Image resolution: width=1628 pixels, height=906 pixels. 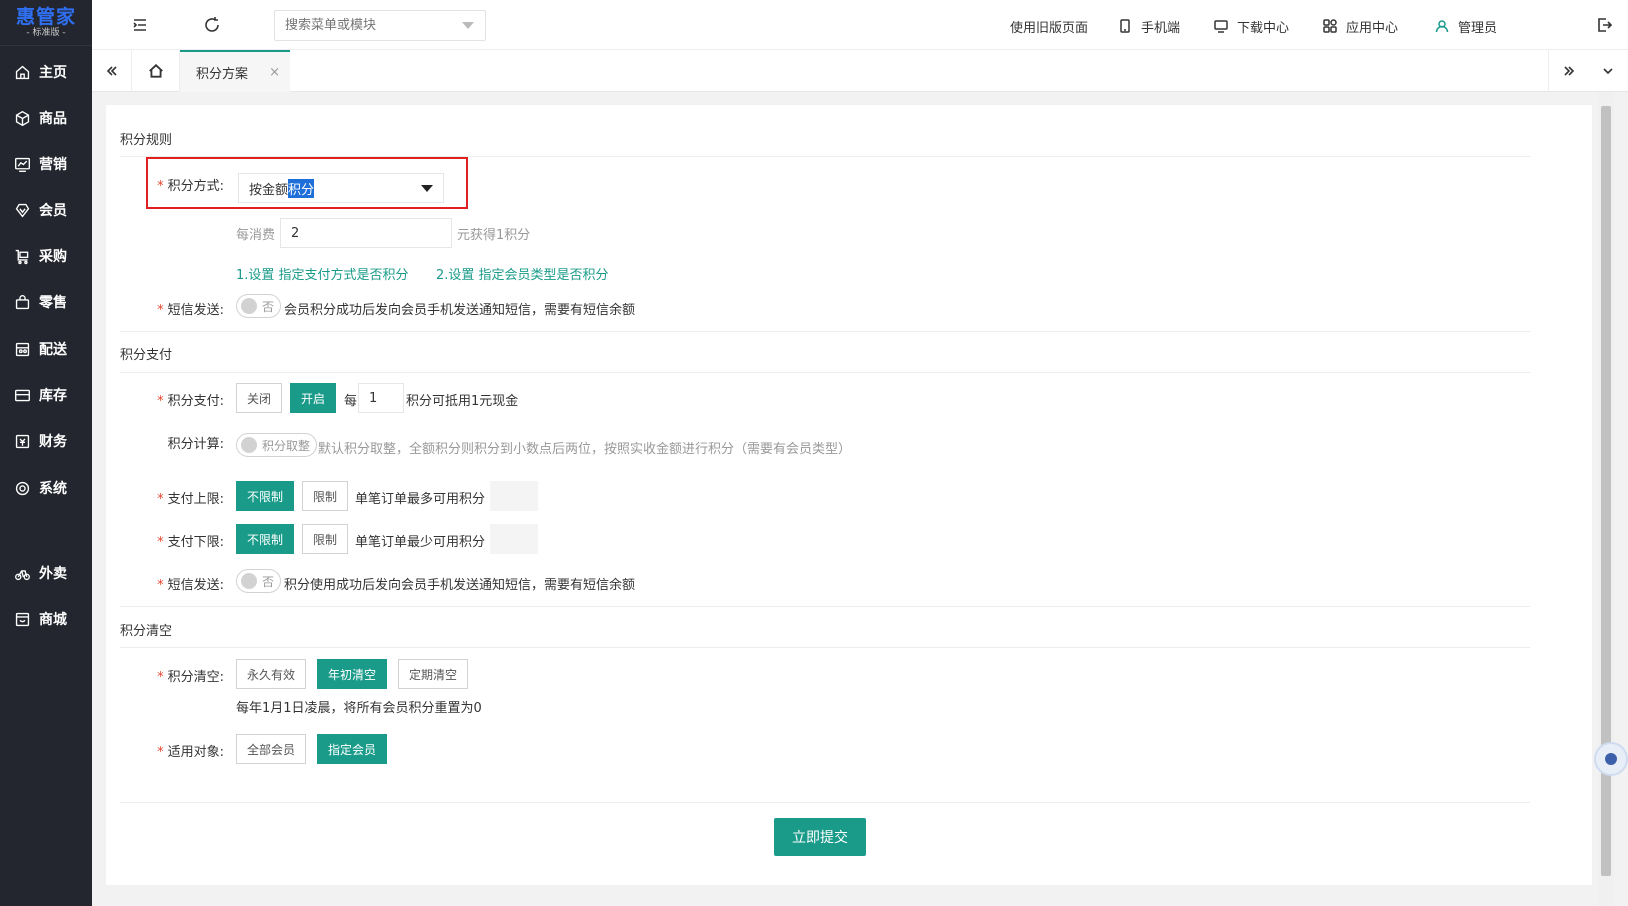 I want to click on target-specific-members-button: 指定会员, so click(x=352, y=749).